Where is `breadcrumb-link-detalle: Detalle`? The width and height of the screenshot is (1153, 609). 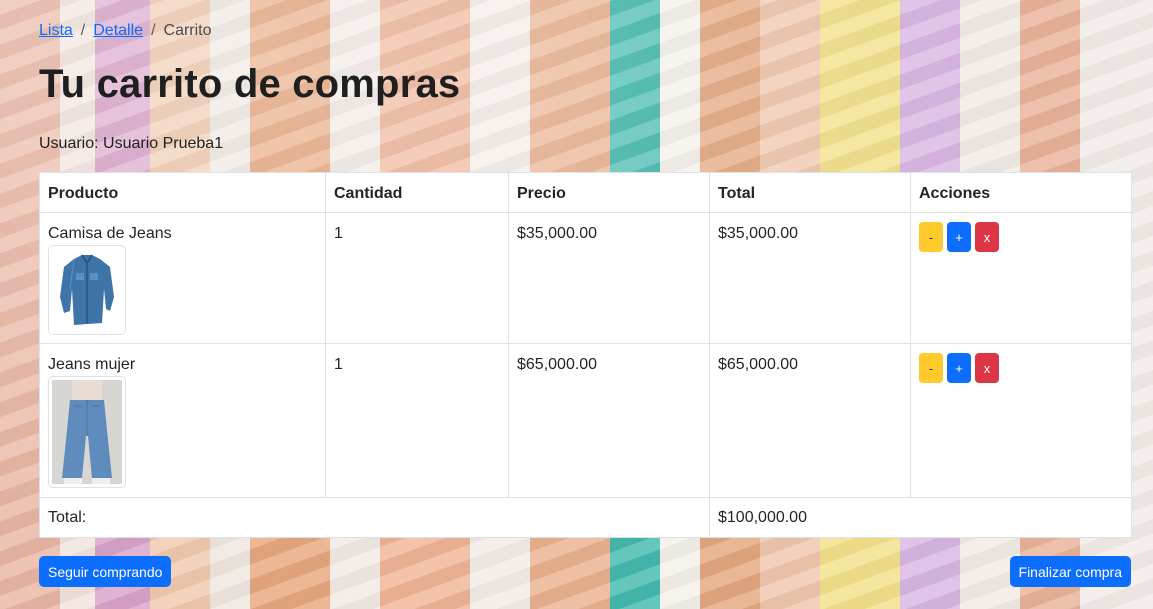
breadcrumb-link-detalle: Detalle is located at coordinates (118, 31).